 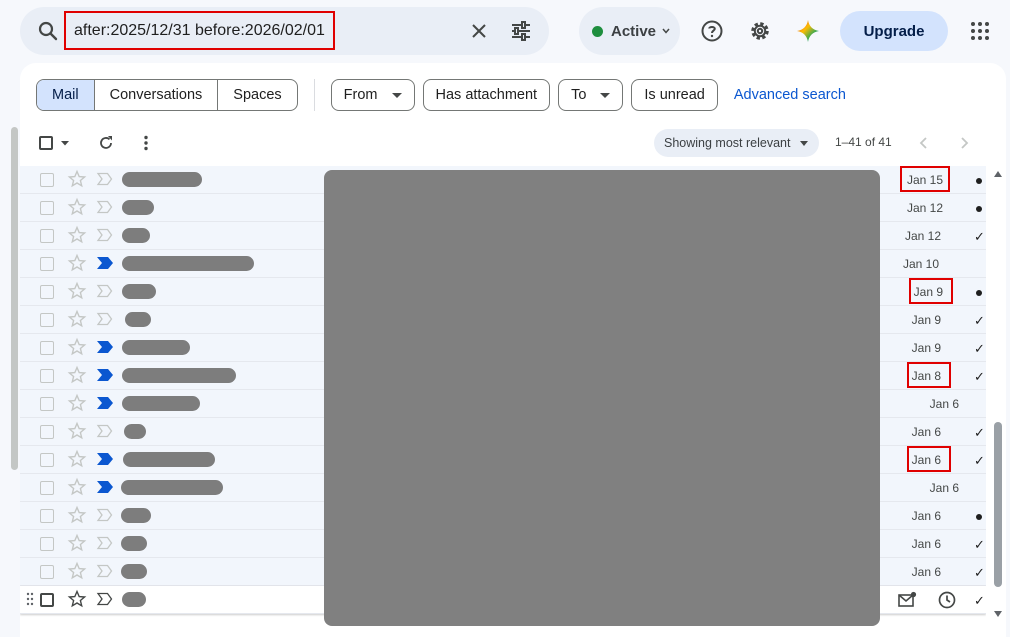 What do you see at coordinates (998, 614) in the screenshot?
I see `scroll-down-arrow-icon` at bounding box center [998, 614].